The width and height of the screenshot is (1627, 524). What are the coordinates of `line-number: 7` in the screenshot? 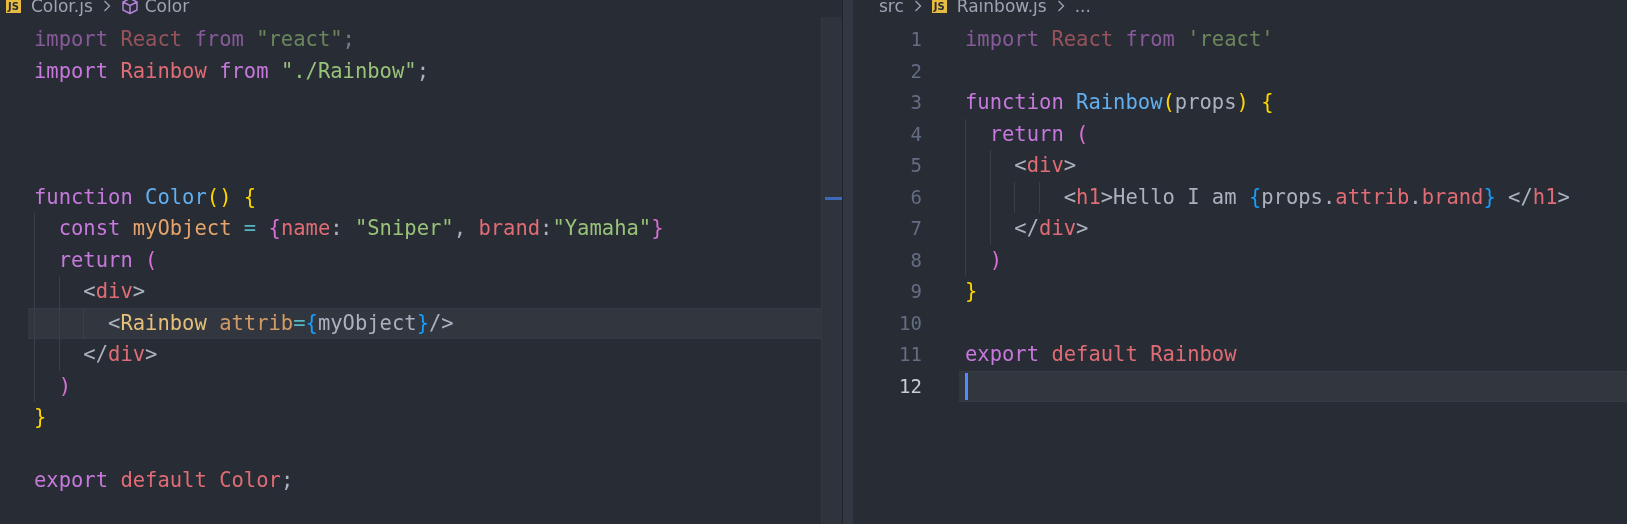 It's located at (915, 228).